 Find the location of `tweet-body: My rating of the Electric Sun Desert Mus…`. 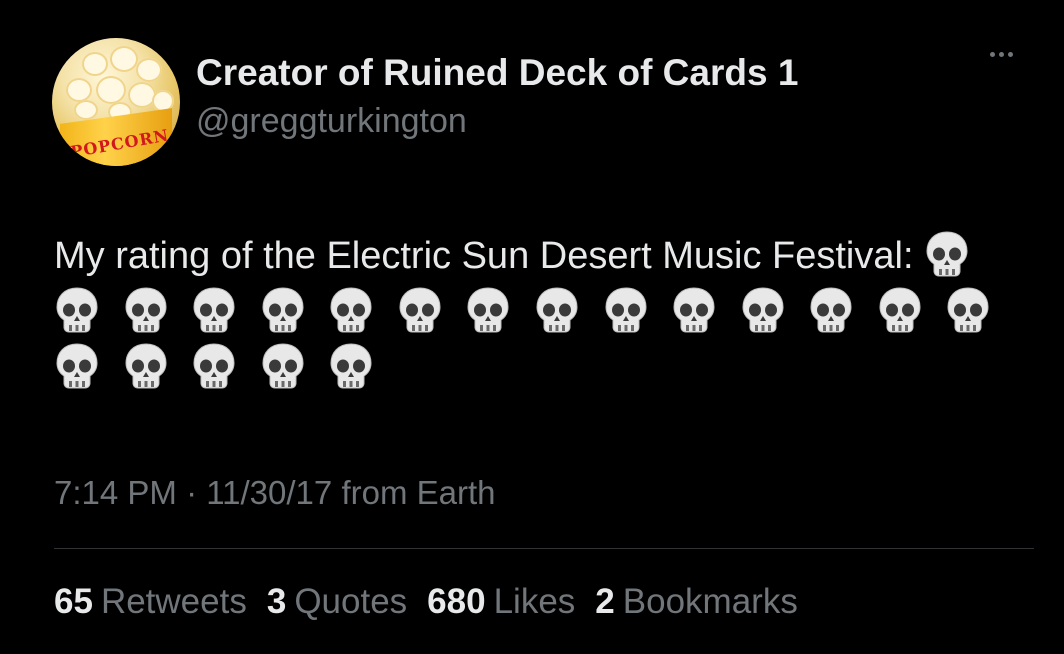

tweet-body: My rating of the Electric Sun Desert Mus… is located at coordinates (484, 256).